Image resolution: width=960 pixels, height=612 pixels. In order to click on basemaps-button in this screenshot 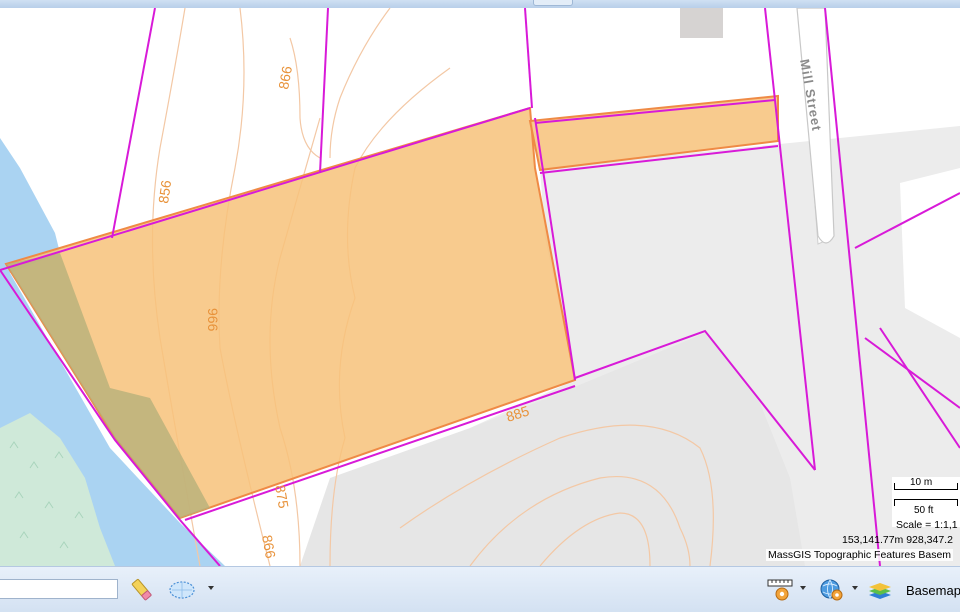, I will do `click(880, 590)`.